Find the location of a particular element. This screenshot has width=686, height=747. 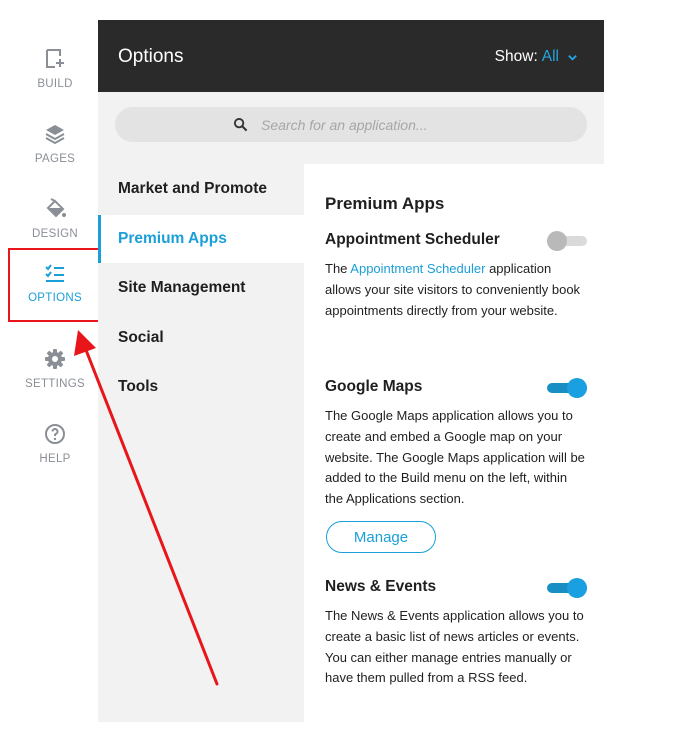

description-text: The is located at coordinates (338, 268).